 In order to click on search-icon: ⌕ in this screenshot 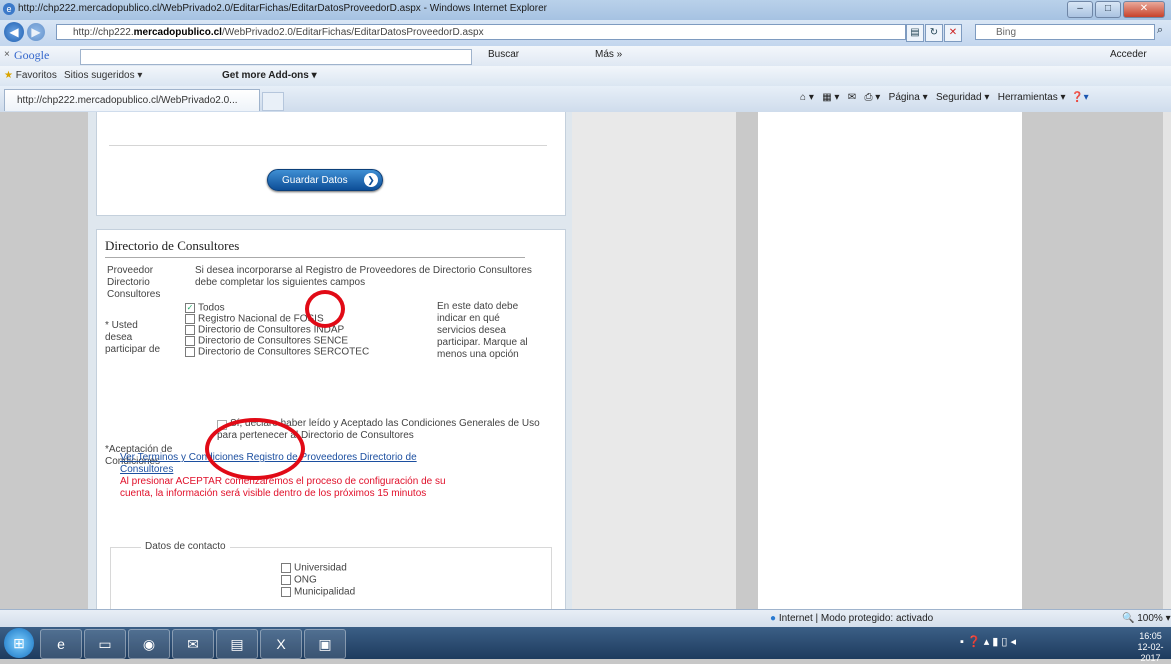, I will do `click(1160, 30)`.